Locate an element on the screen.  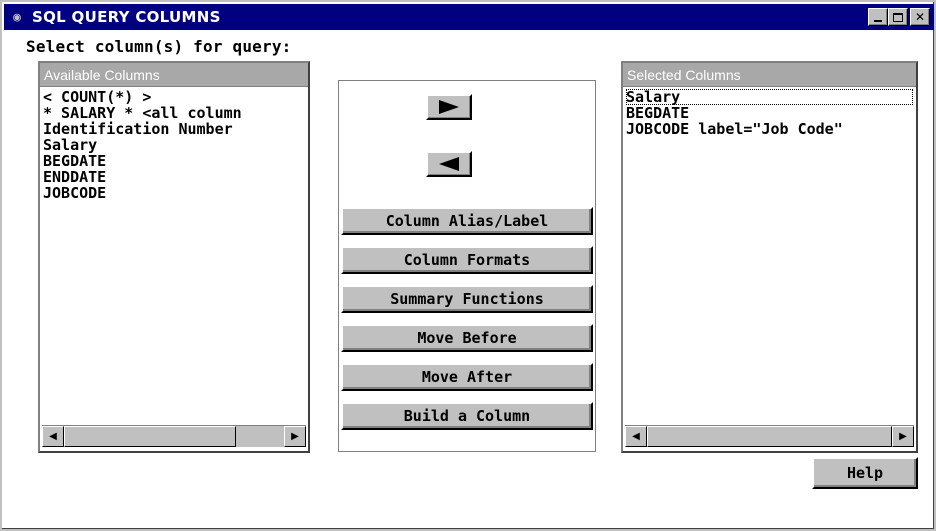
add-column-button is located at coordinates (449, 107).